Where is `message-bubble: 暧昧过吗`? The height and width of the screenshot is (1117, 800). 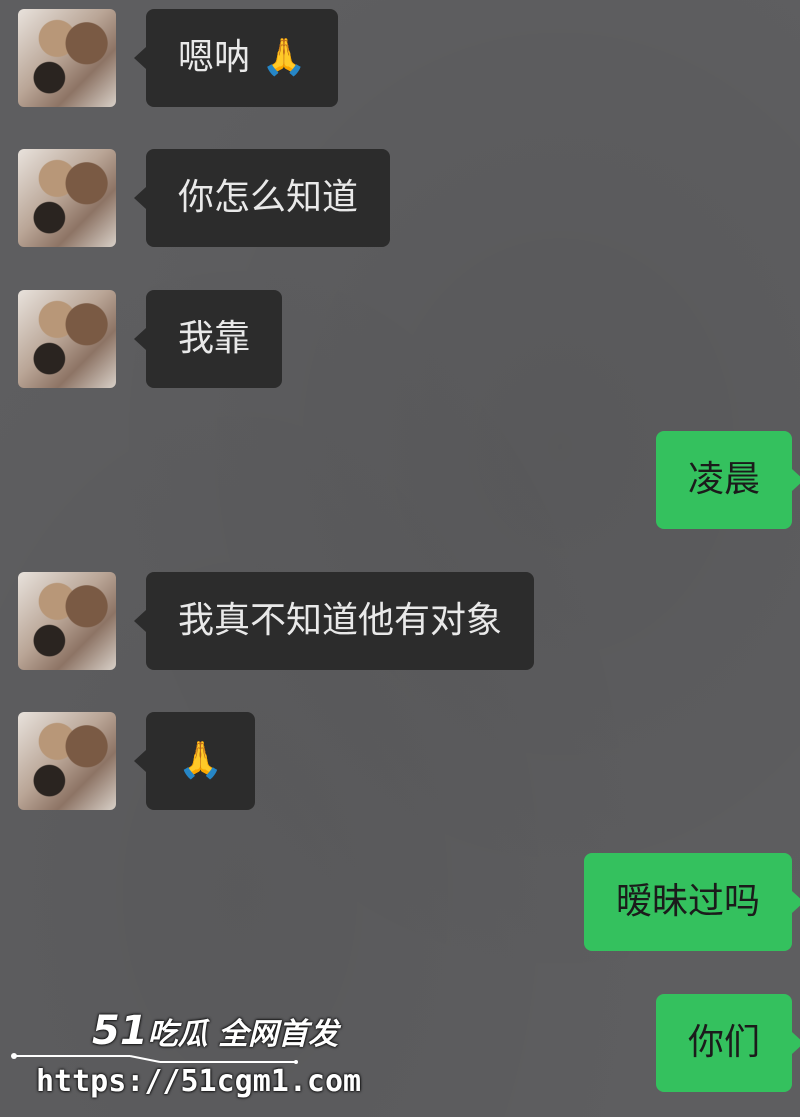 message-bubble: 暧昧过吗 is located at coordinates (691, 902).